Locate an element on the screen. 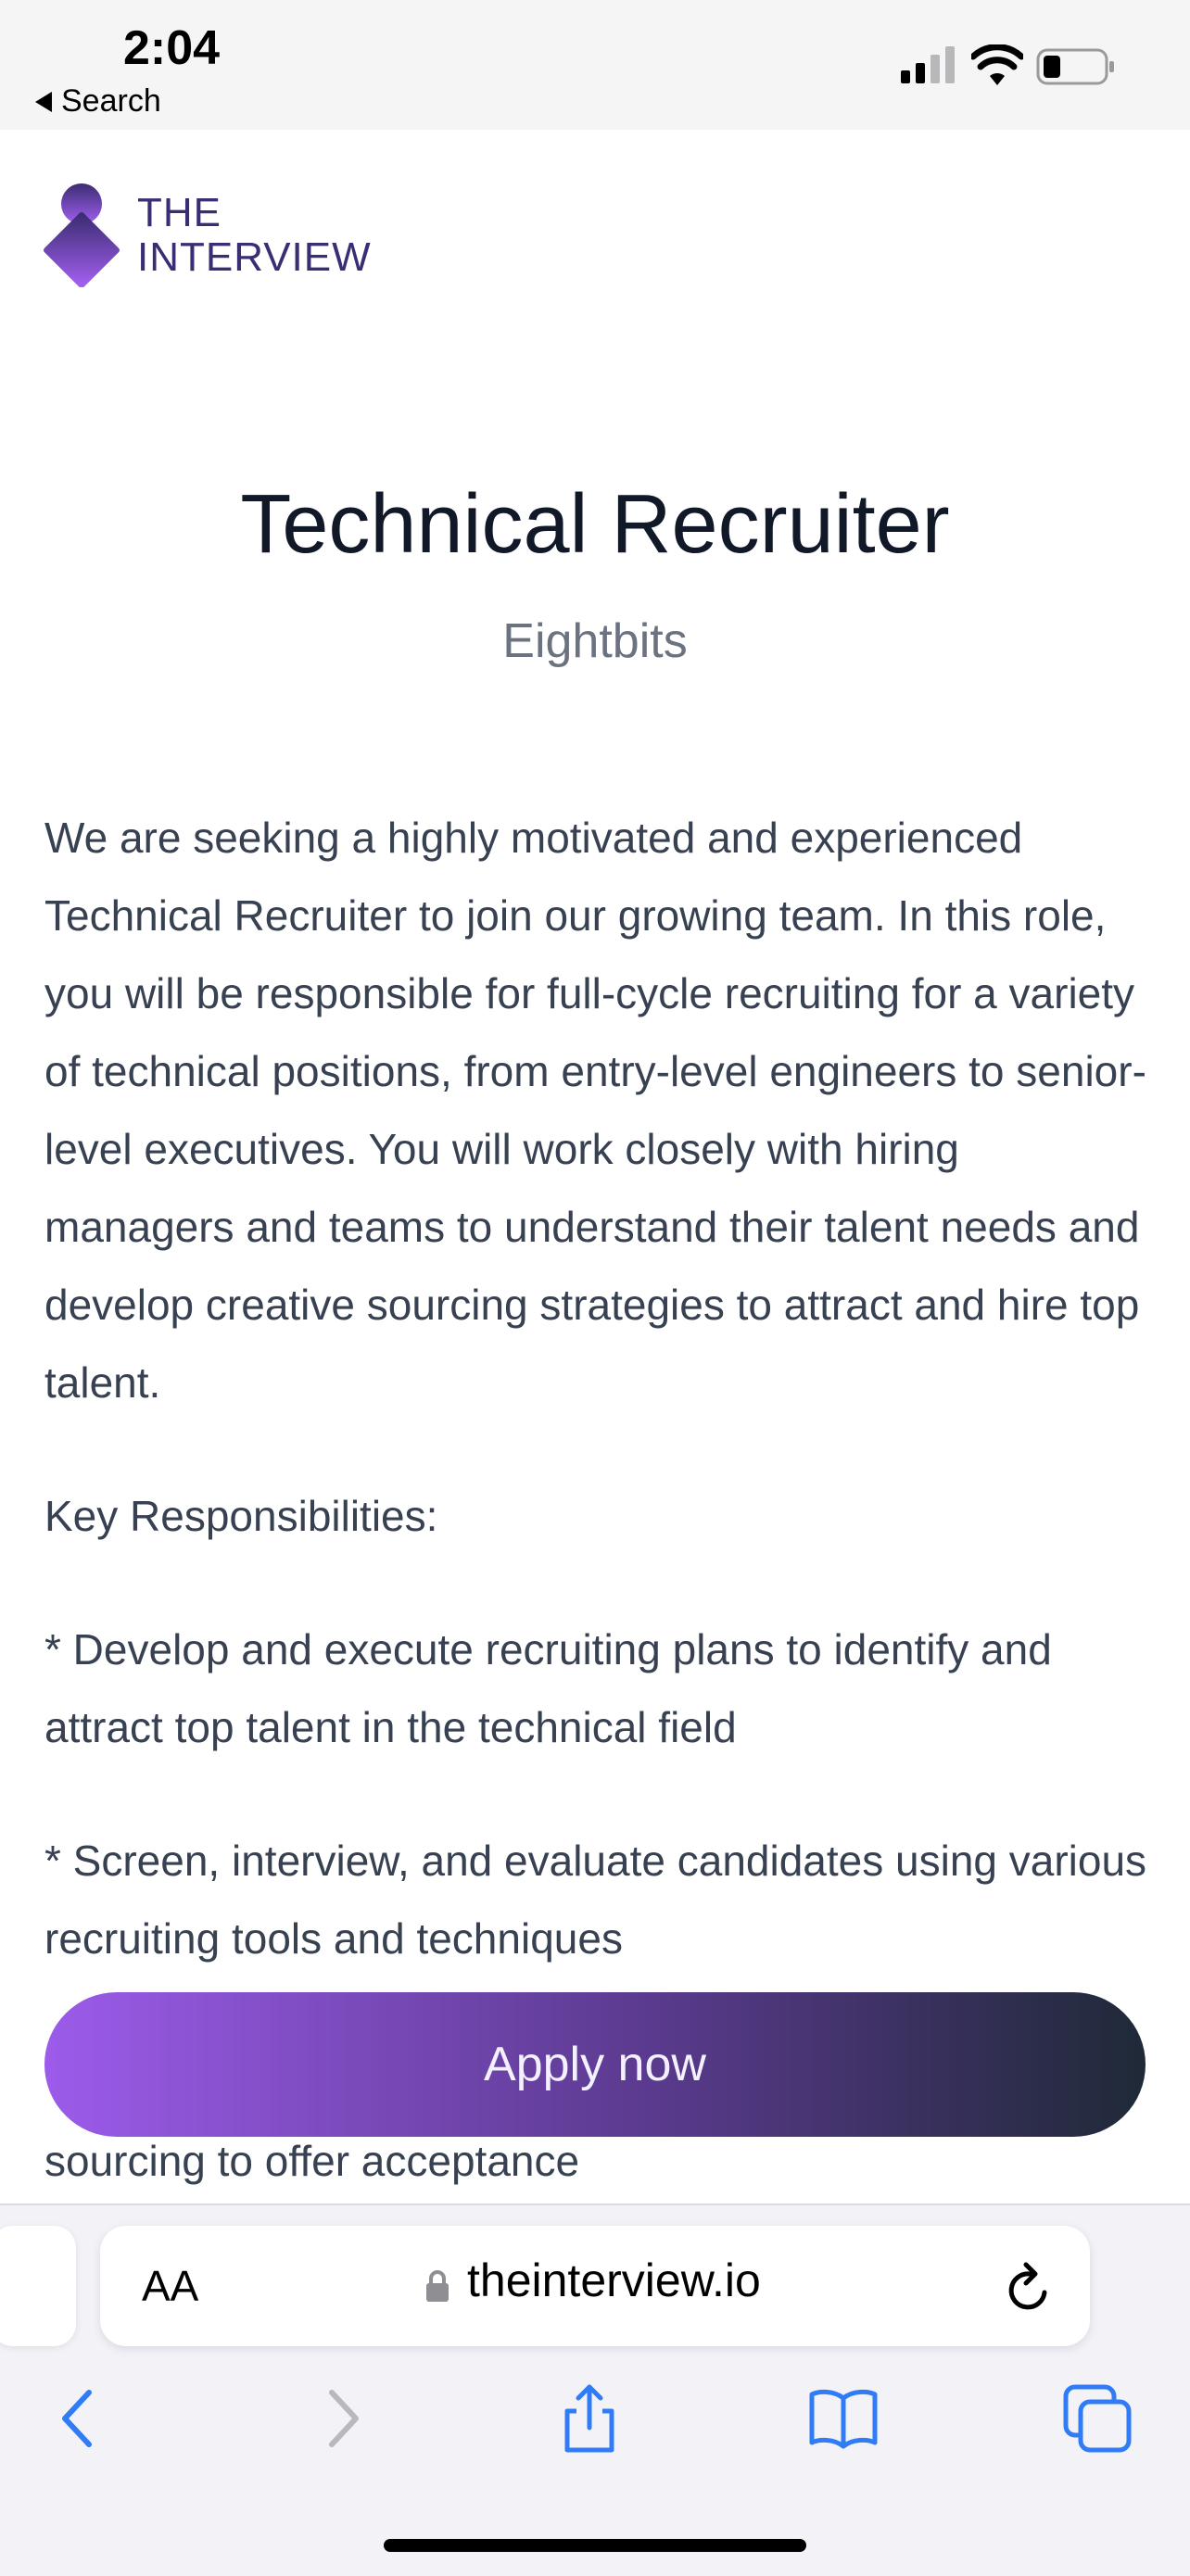 The image size is (1190, 2576). status-bar: 2:04 Search is located at coordinates (595, 65).